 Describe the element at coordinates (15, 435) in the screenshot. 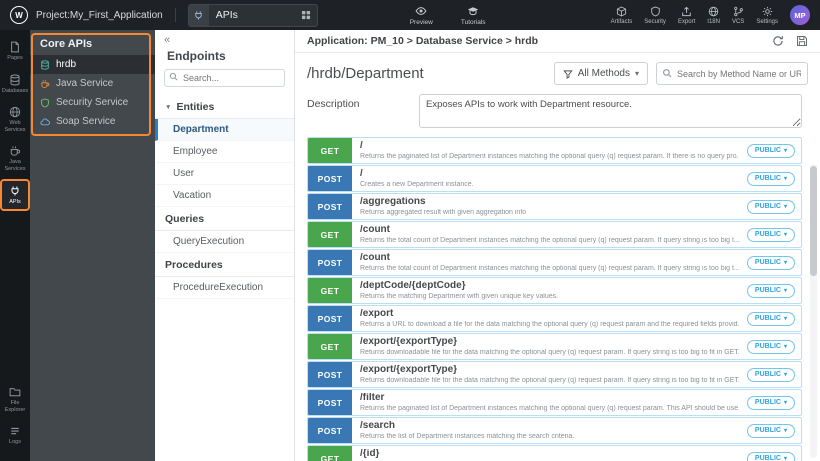

I see `sidebar-item-logs: Logs` at that location.